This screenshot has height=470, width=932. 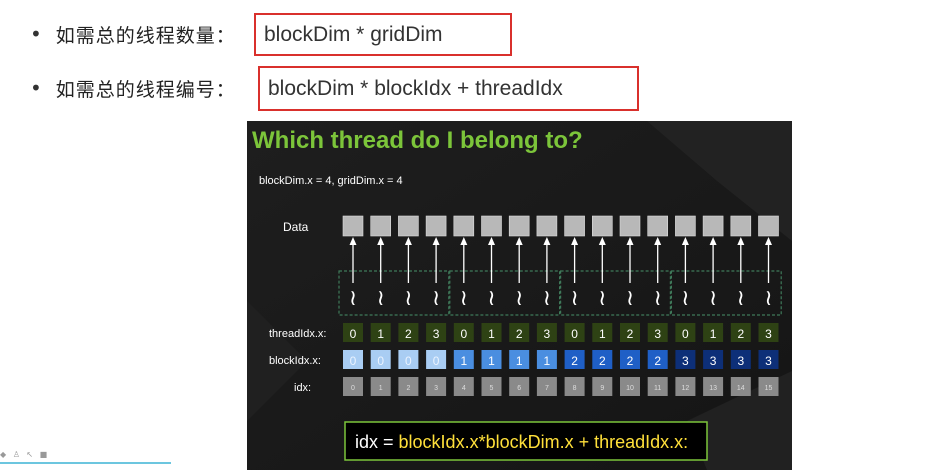 I want to click on bullet-row-total-threads: • 如需总的线程数量：, so click(x=133, y=34).